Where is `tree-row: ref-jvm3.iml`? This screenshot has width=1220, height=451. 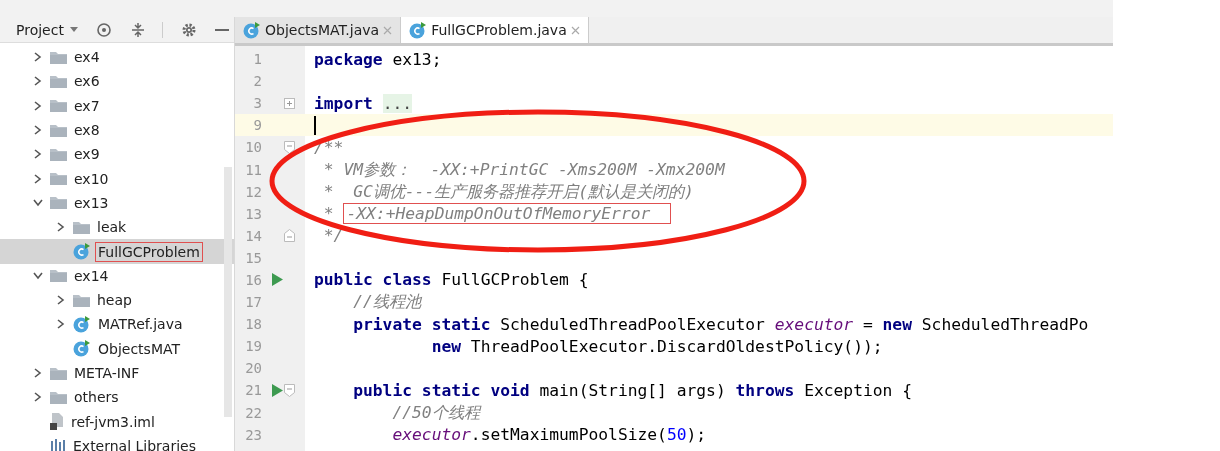
tree-row: ref-jvm3.iml is located at coordinates (117, 421).